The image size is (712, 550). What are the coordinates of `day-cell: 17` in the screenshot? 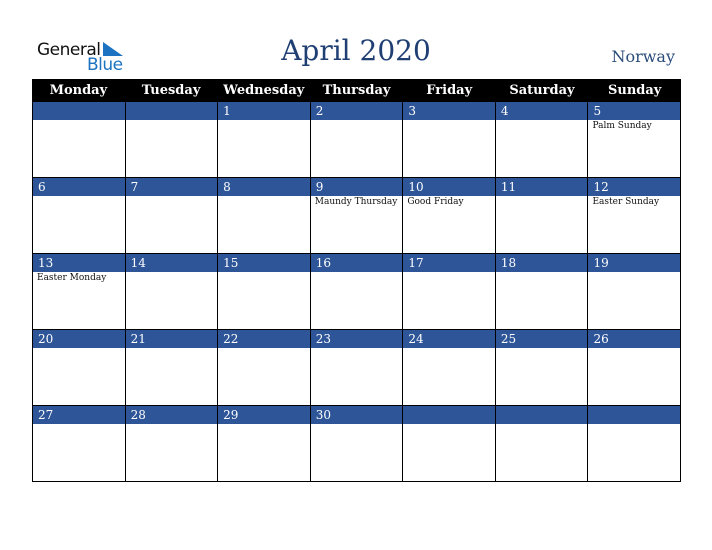 It's located at (449, 292).